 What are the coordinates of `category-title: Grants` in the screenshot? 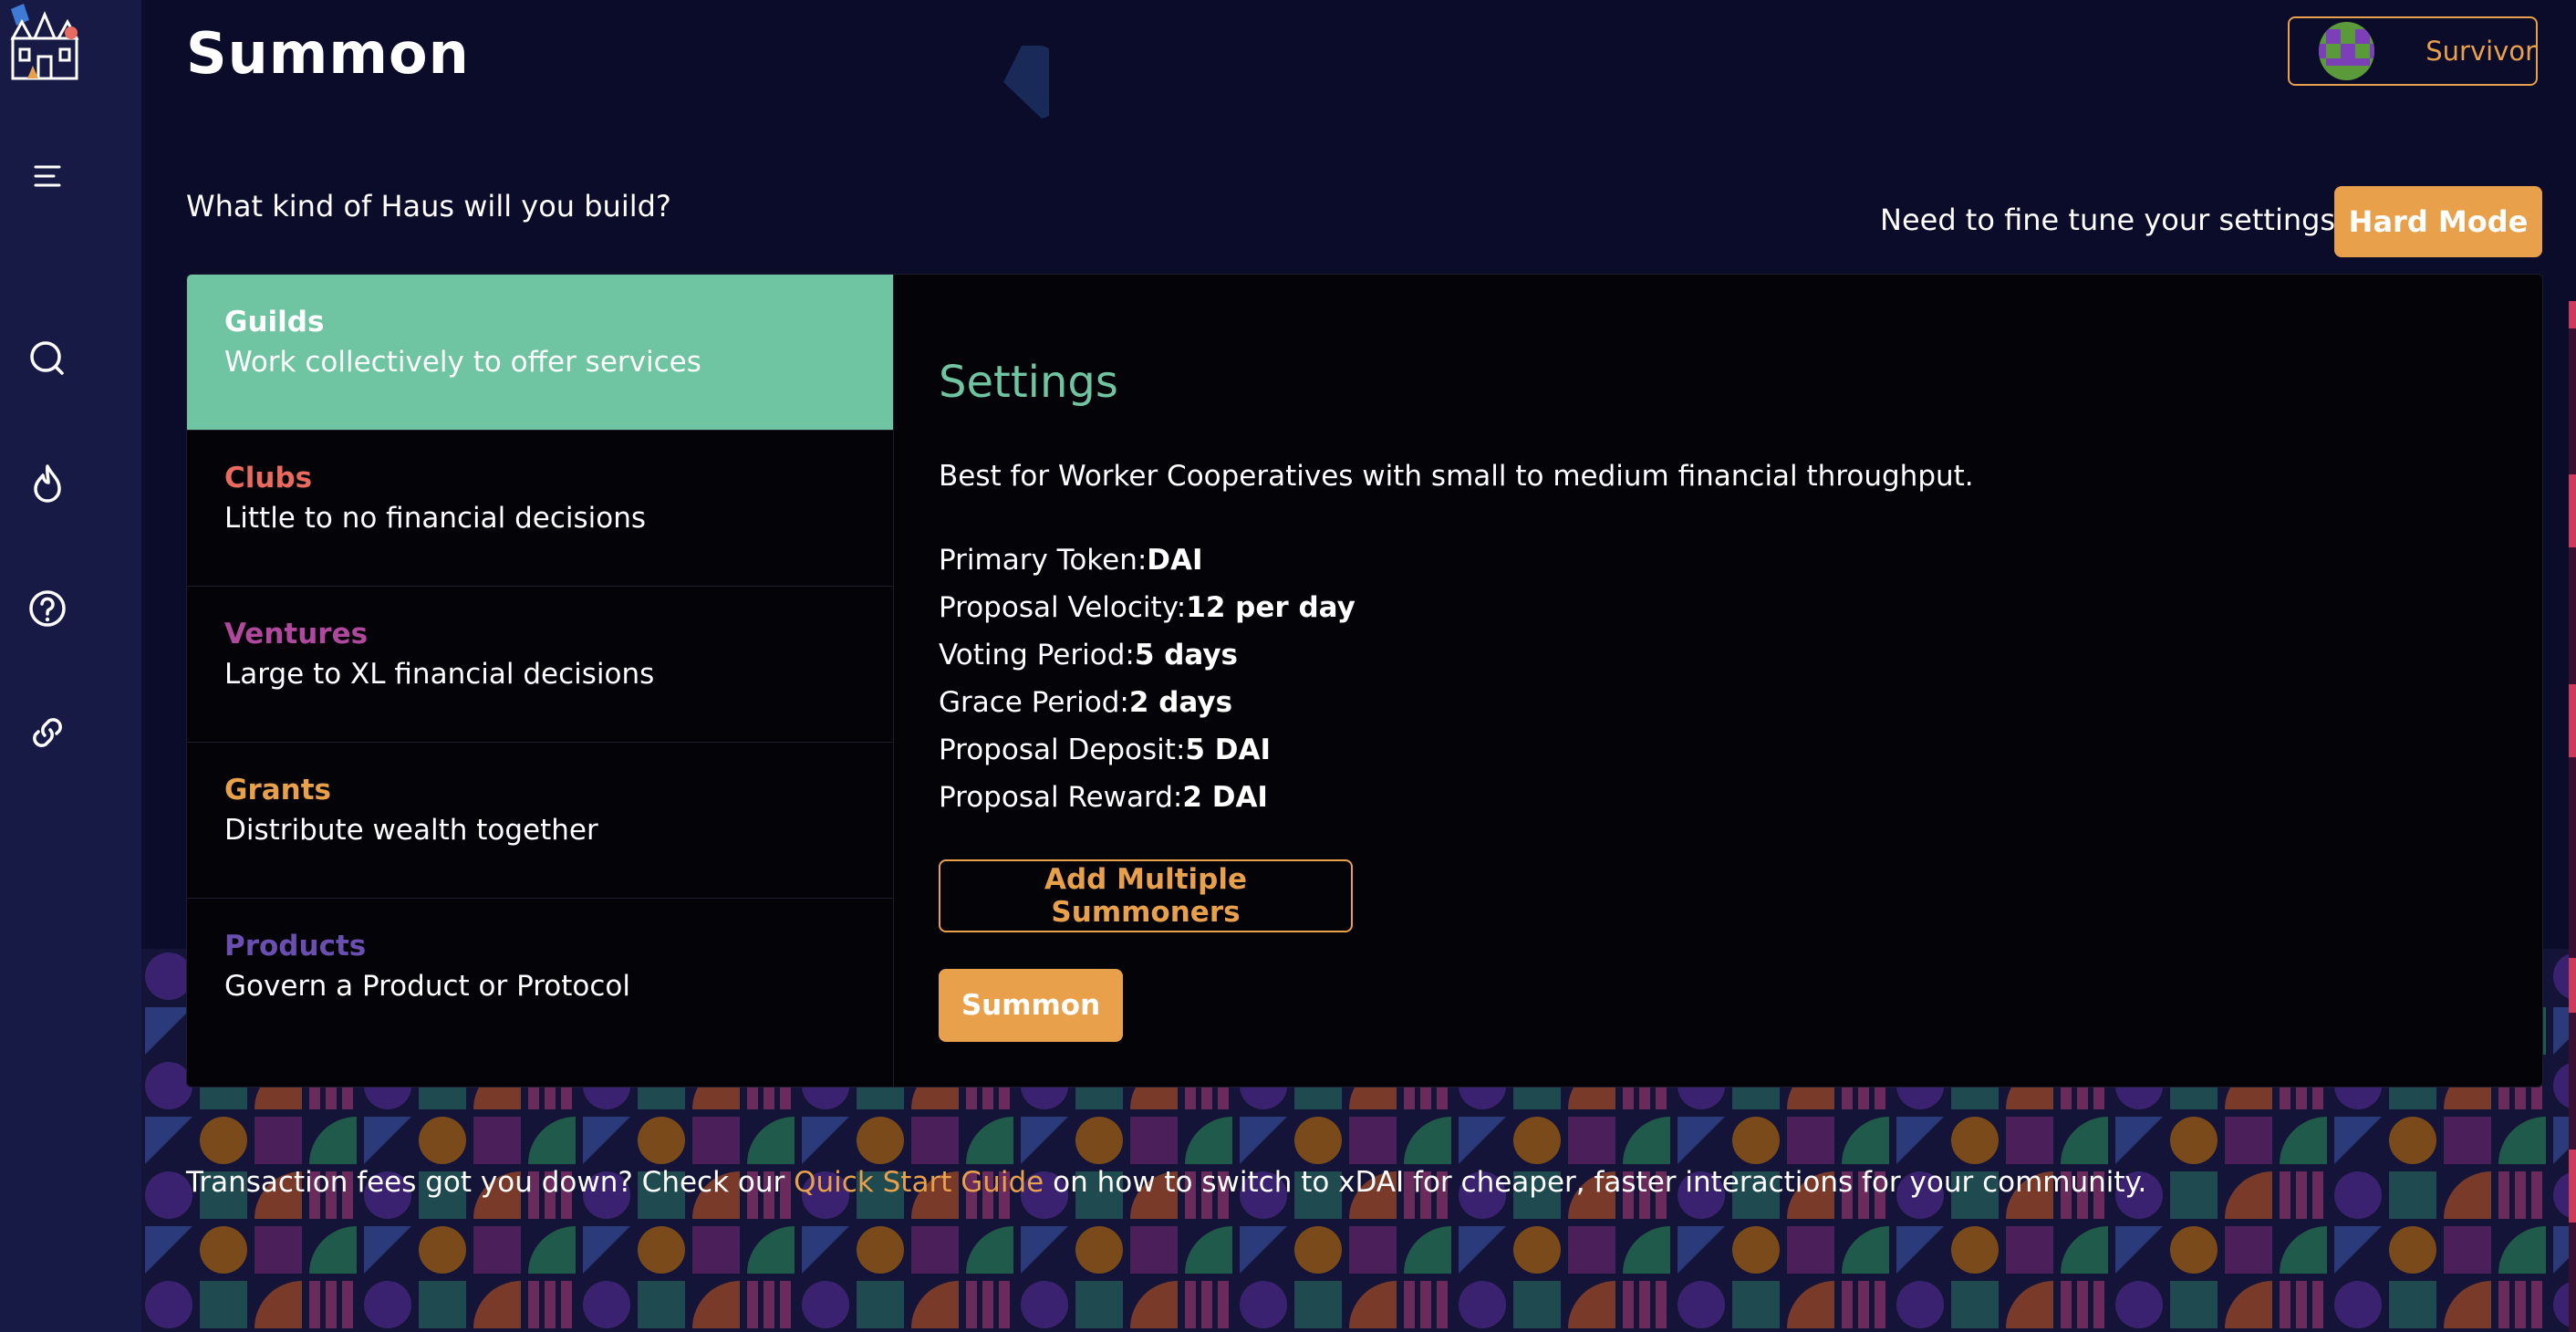 It's located at (277, 790).